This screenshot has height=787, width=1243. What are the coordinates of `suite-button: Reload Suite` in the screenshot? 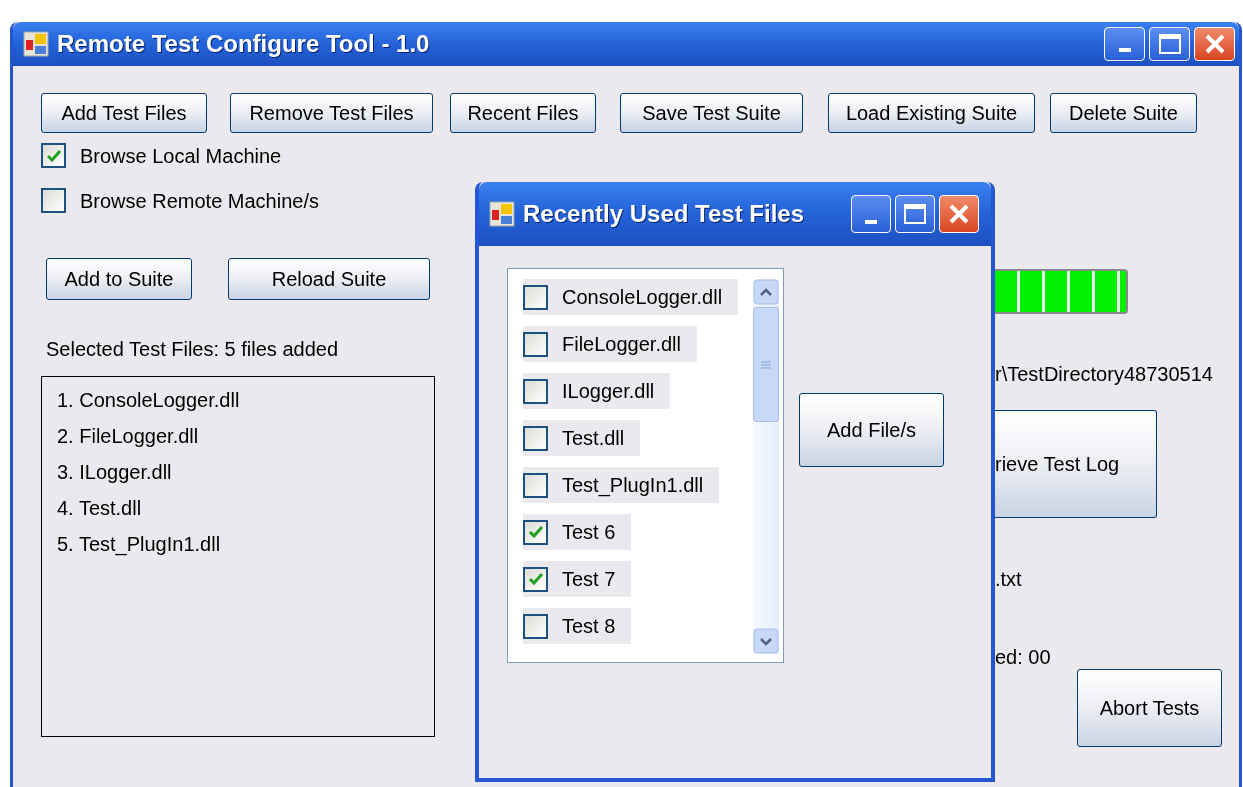 It's located at (329, 279).